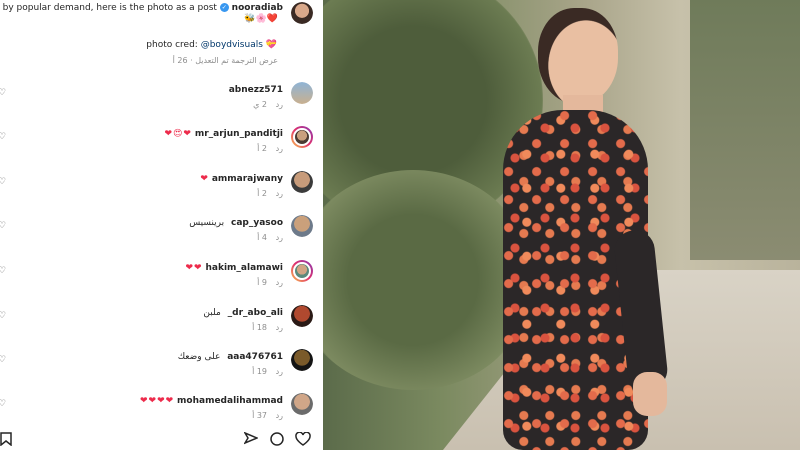 Image resolution: width=800 pixels, height=450 pixels. I want to click on person-hand, so click(650, 394).